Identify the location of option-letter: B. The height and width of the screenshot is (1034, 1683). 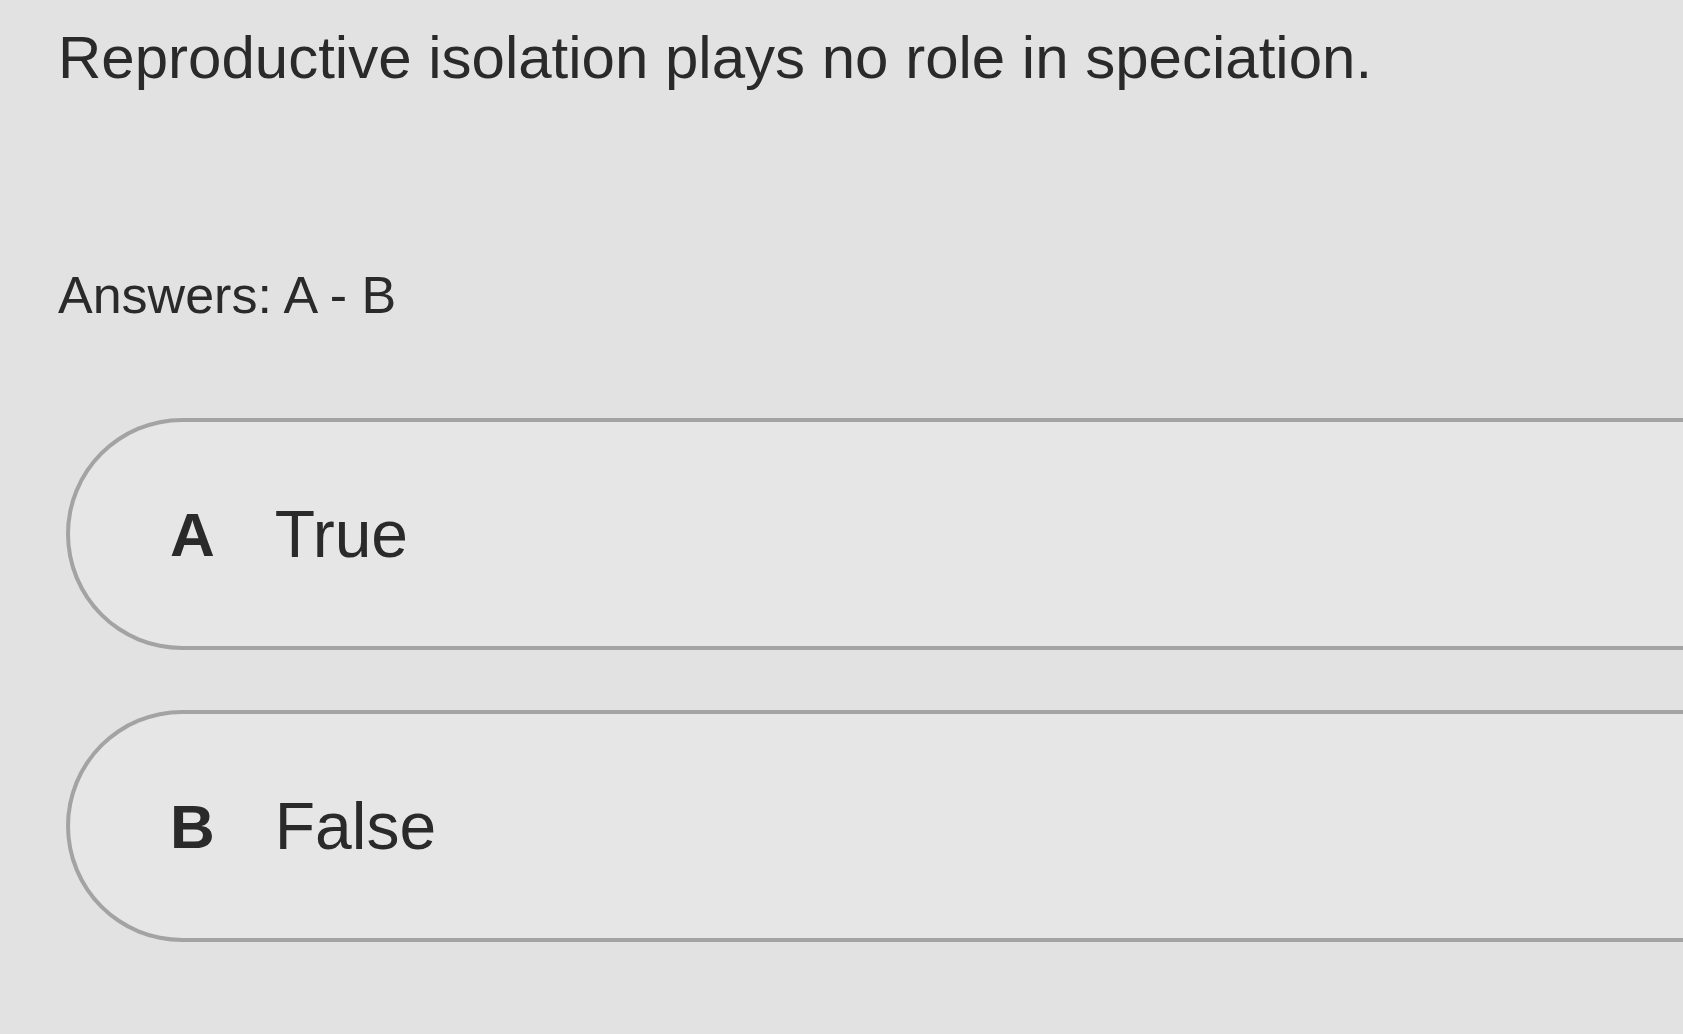
(192, 826).